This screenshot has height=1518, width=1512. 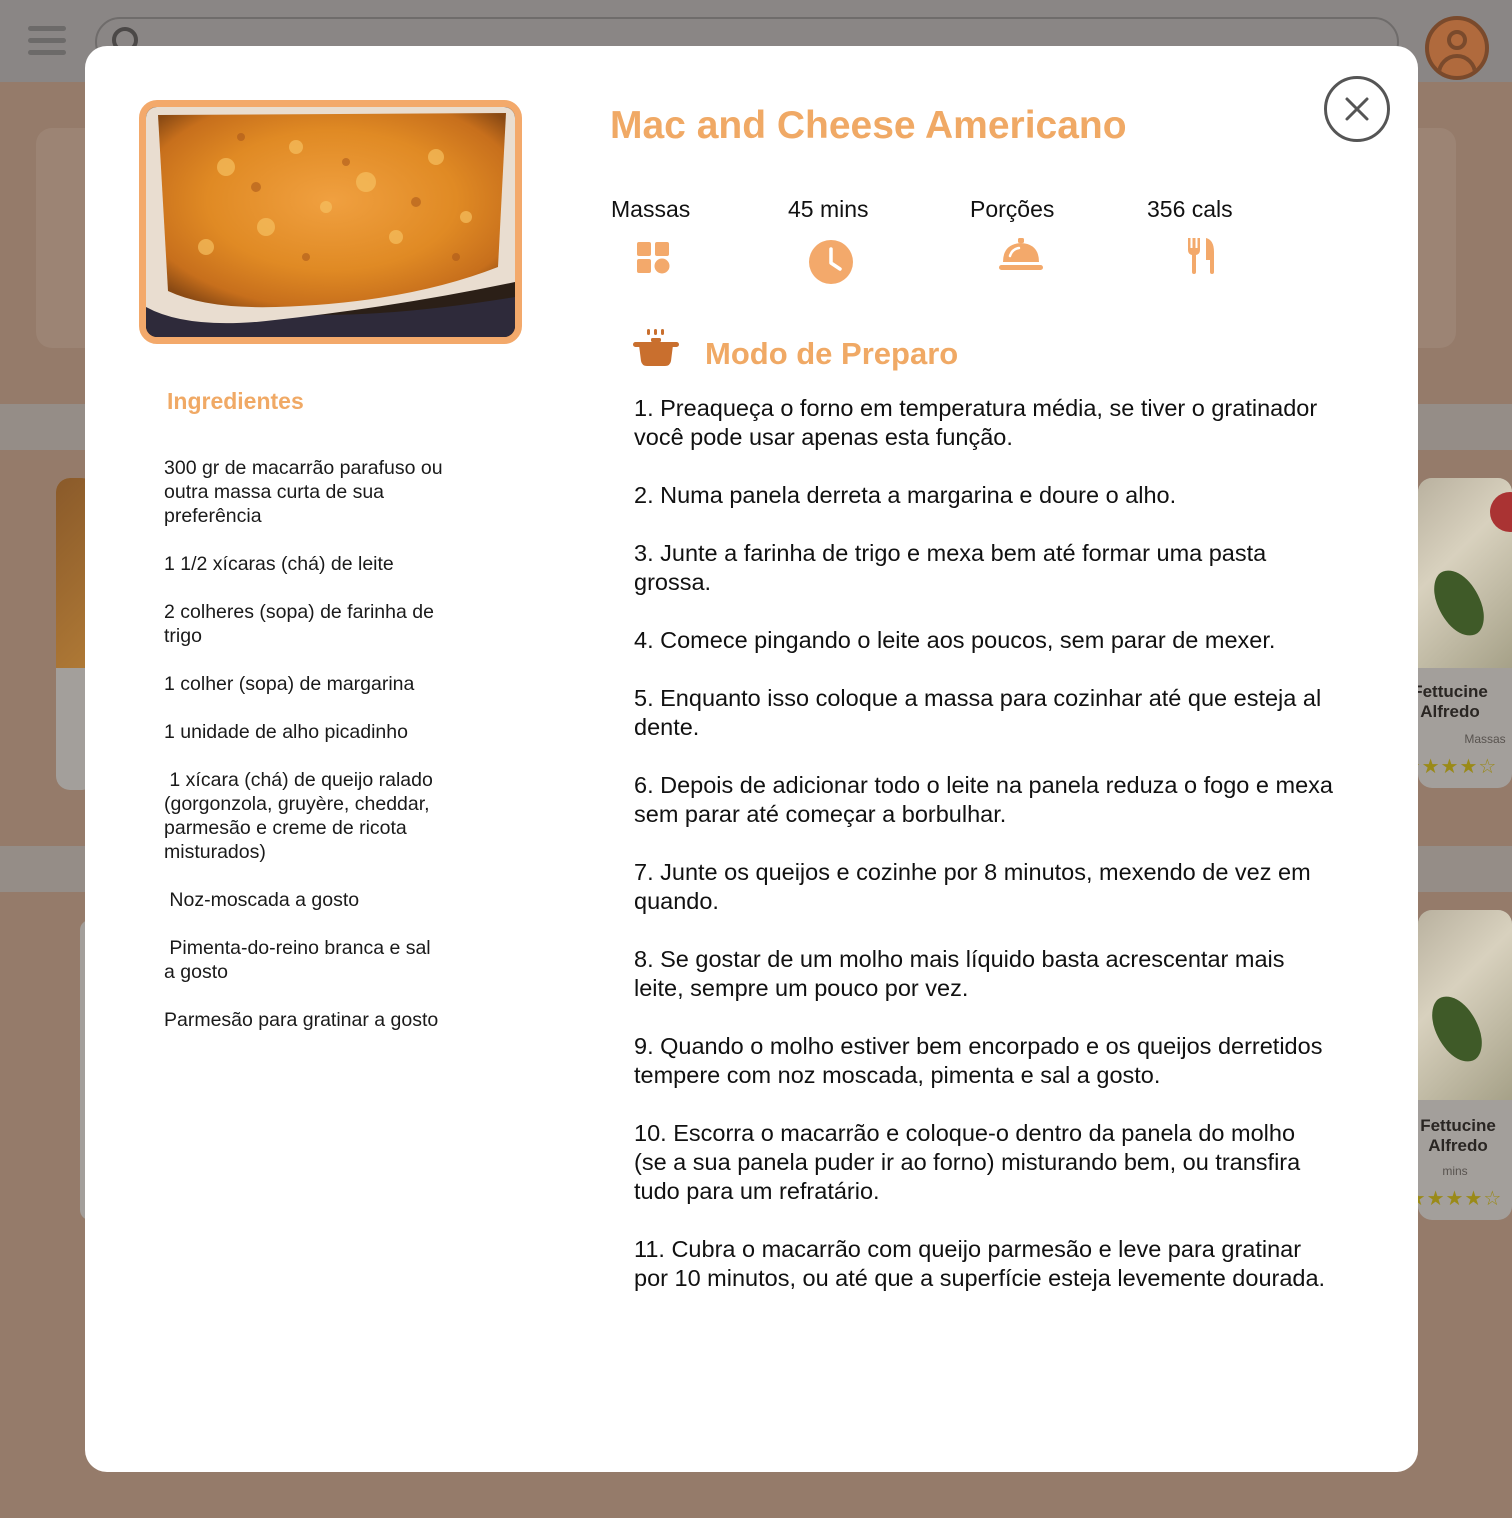 What do you see at coordinates (1201, 256) in the screenshot?
I see `cutlery-icon` at bounding box center [1201, 256].